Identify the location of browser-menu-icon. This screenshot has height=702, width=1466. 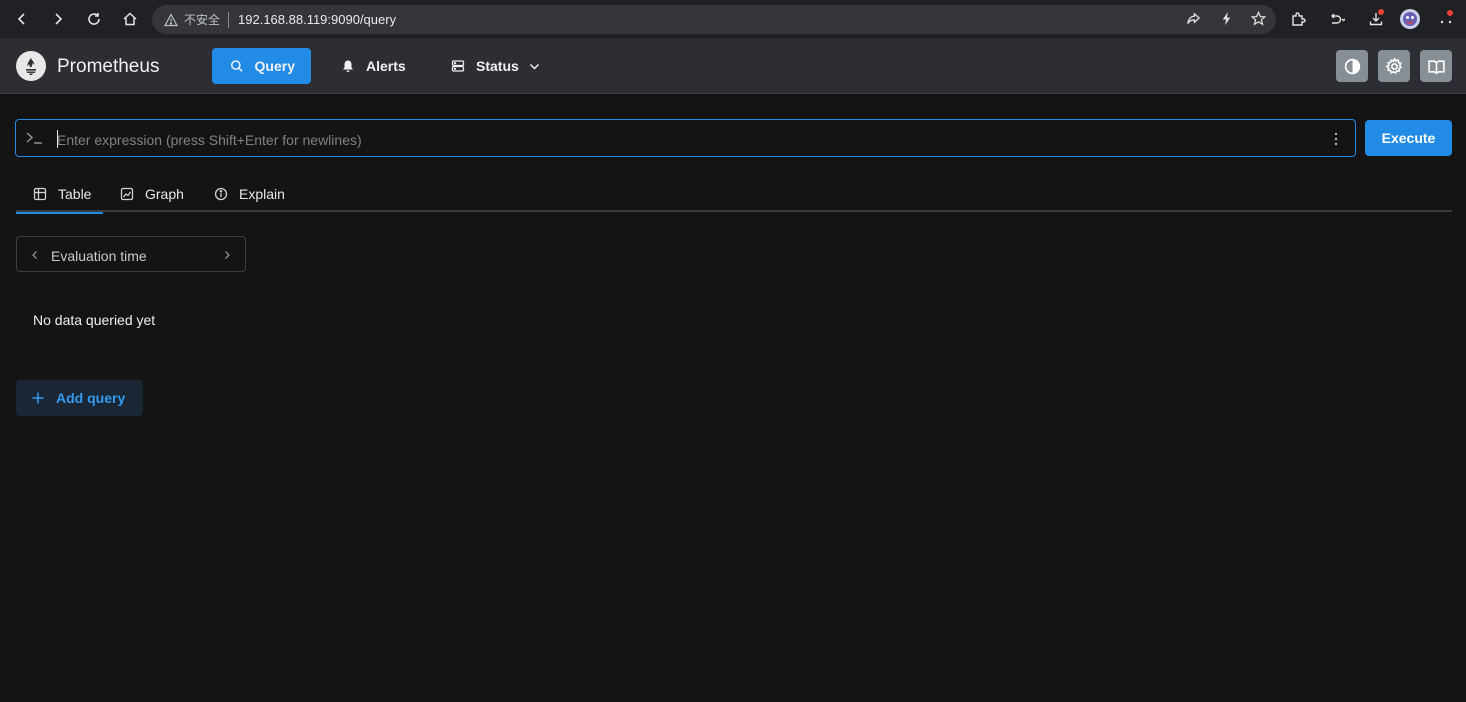
(1446, 19).